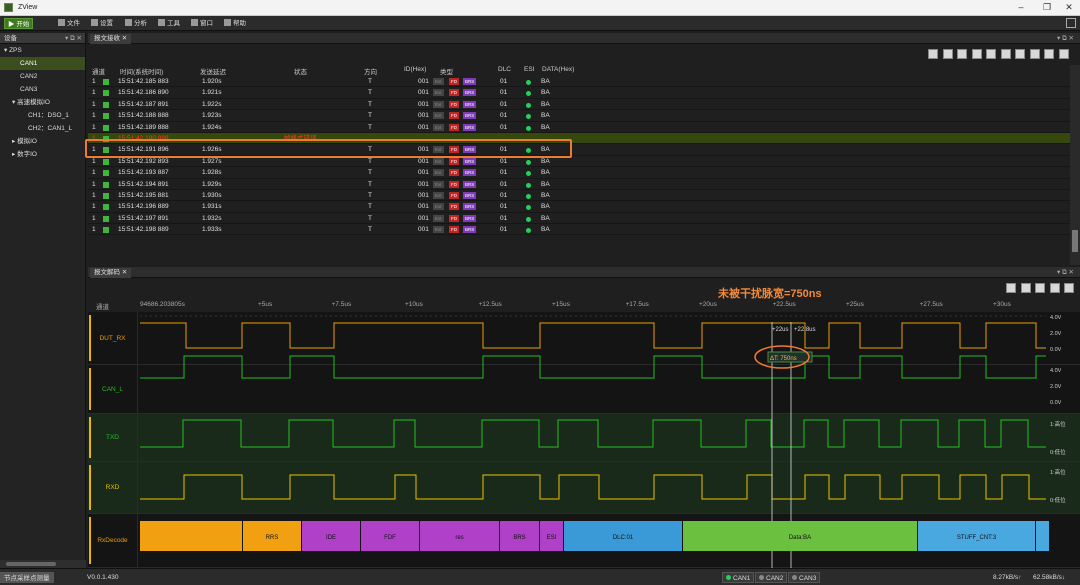 Image resolution: width=1080 pixels, height=585 pixels. What do you see at coordinates (579, 230) in the screenshot?
I see `table-row: 1 15:51:42.198 889 1.933s T 001 Ext FD BRS 01 BA` at bounding box center [579, 230].